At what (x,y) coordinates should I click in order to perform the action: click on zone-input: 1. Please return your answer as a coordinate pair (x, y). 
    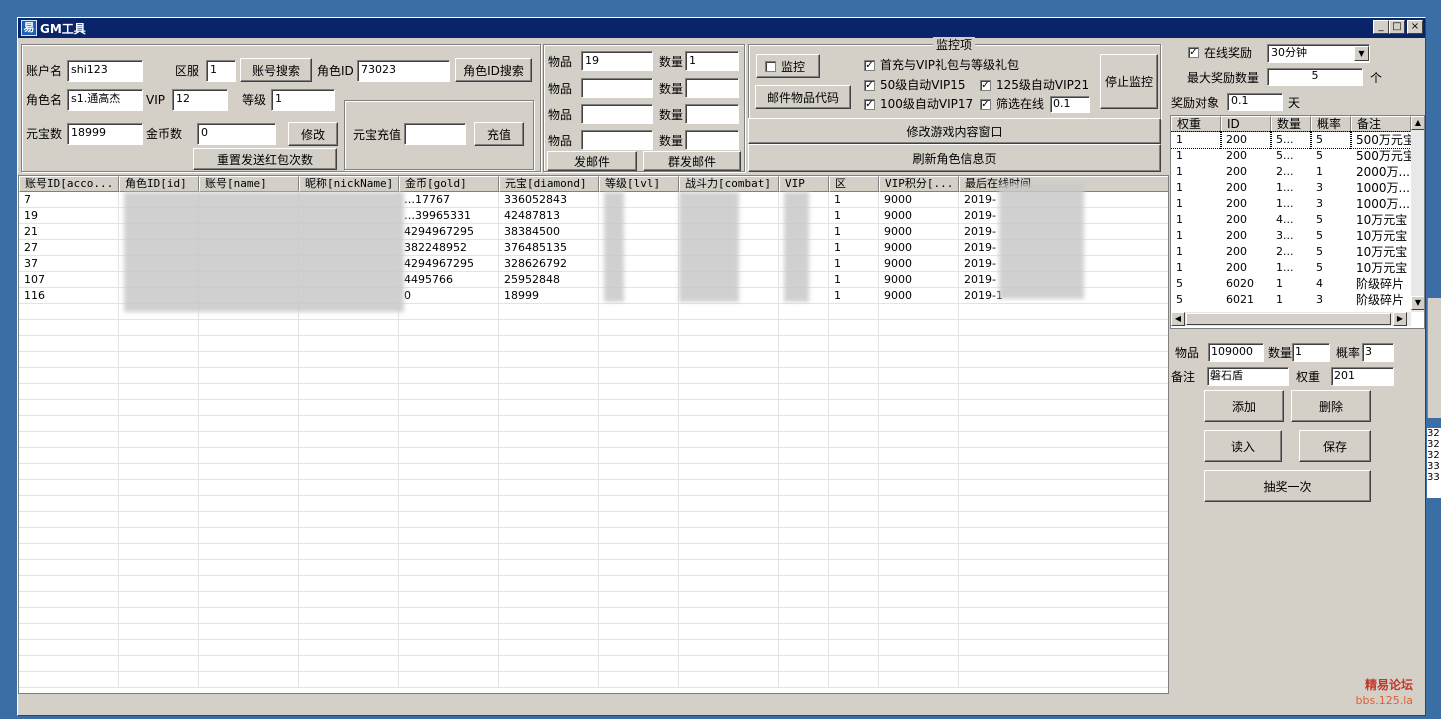
    Looking at the image, I should click on (221, 71).